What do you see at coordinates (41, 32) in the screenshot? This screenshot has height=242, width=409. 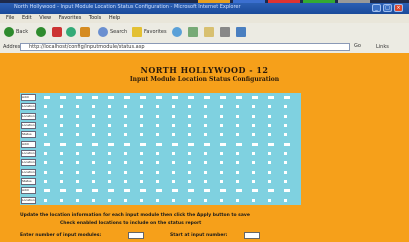 I see `forward-icon` at bounding box center [41, 32].